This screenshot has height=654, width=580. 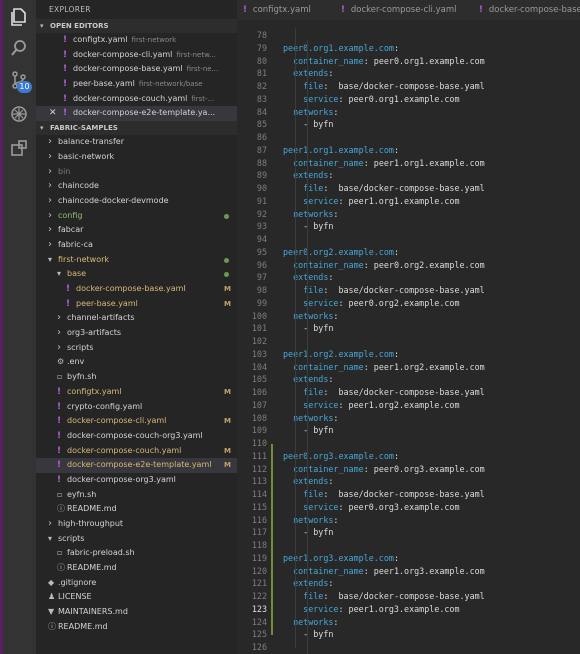 What do you see at coordinates (431, 456) in the screenshot?
I see `code-line: peer0.org3.example.com:` at bounding box center [431, 456].